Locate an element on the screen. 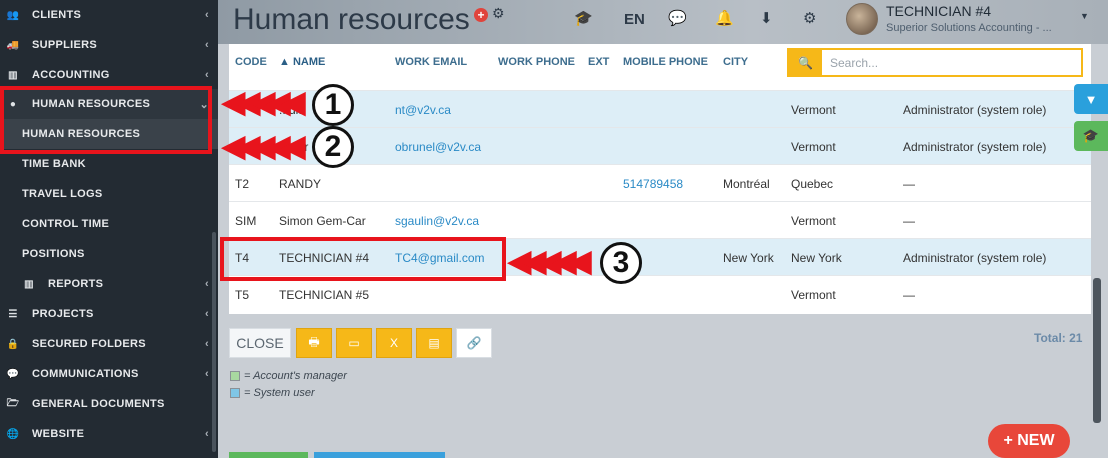 This screenshot has height=458, width=1108. cell-name: RANDY is located at coordinates (300, 184).